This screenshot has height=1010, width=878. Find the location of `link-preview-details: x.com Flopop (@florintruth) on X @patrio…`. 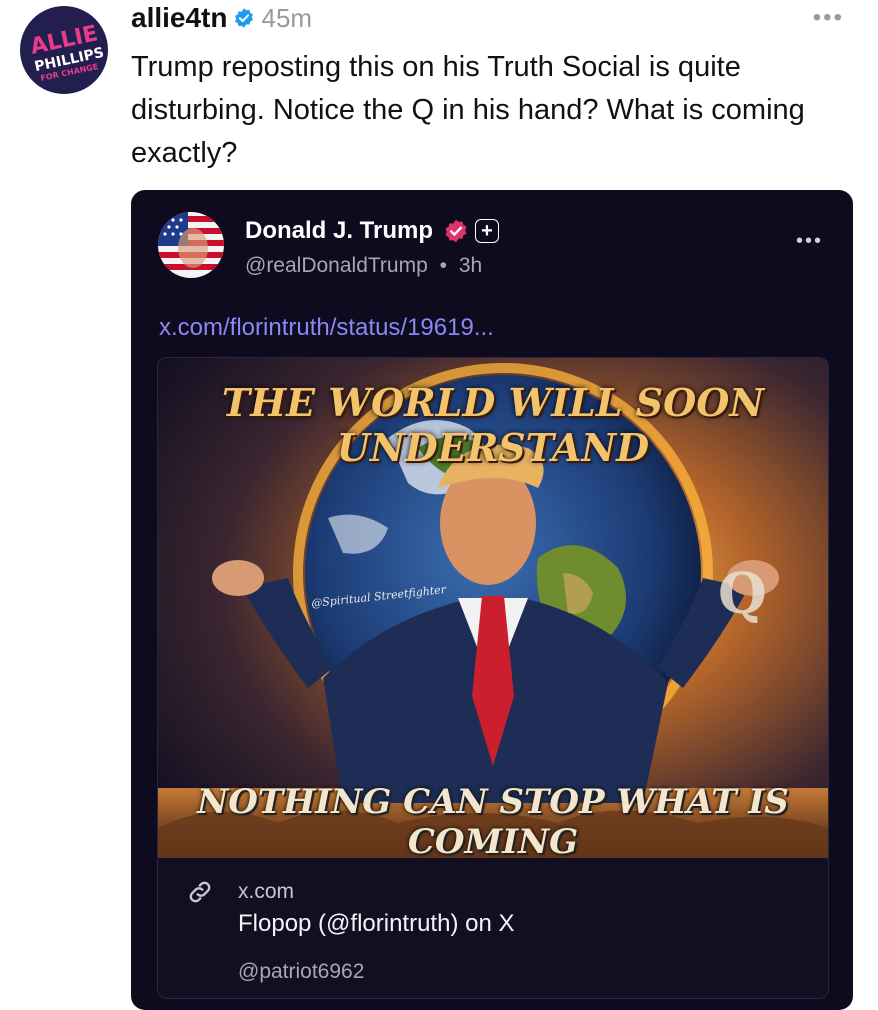

link-preview-details: x.com Flopop (@florintruth) on X @patrio… is located at coordinates (493, 928).